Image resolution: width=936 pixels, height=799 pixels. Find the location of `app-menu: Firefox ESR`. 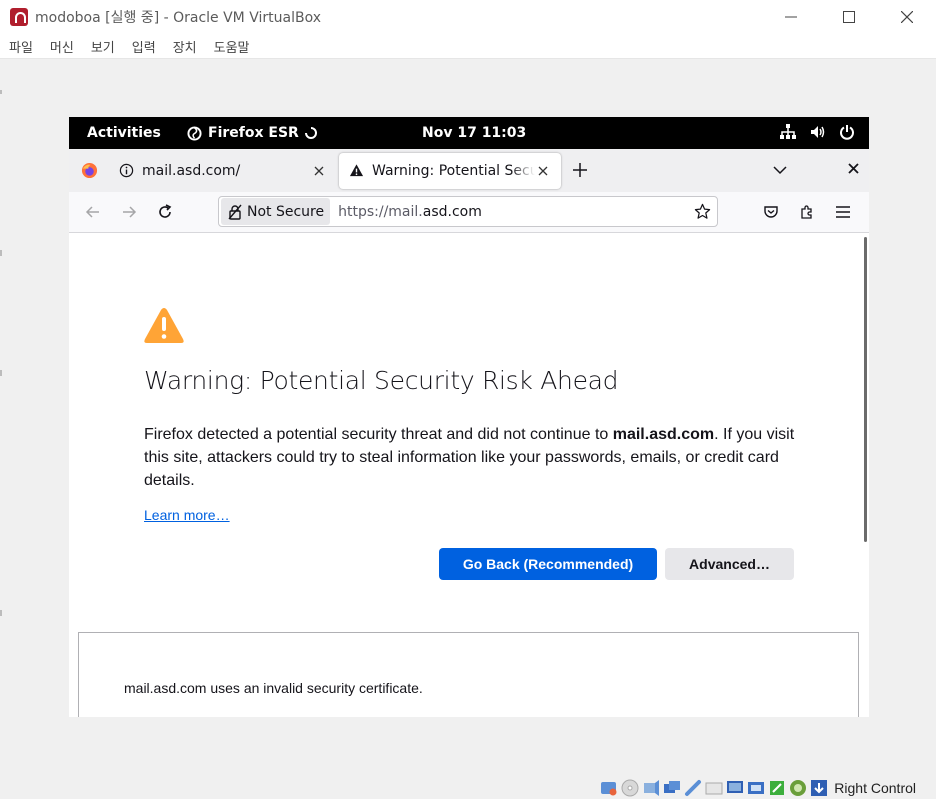

app-menu: Firefox ESR is located at coordinates (252, 133).